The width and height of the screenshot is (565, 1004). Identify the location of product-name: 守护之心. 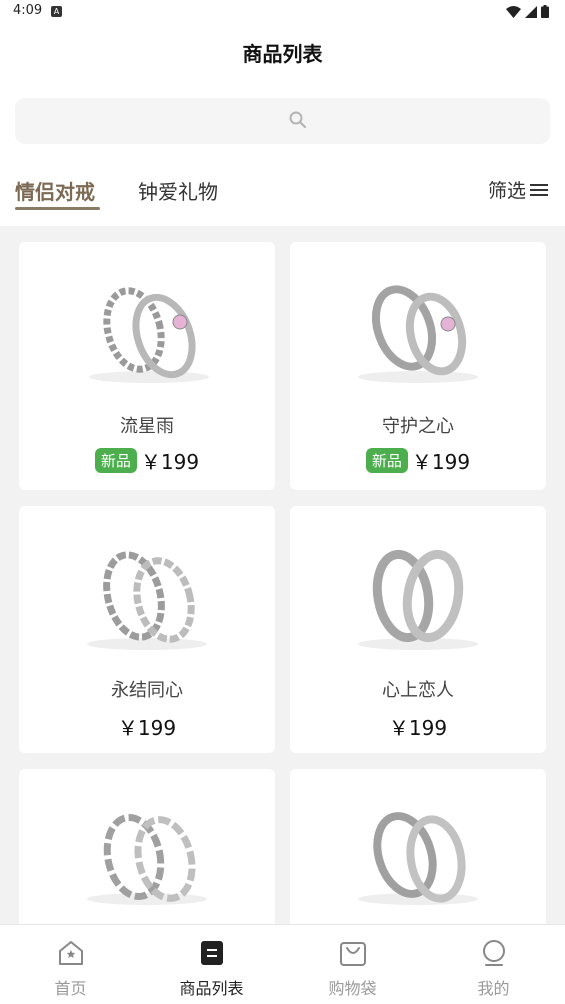
(418, 426).